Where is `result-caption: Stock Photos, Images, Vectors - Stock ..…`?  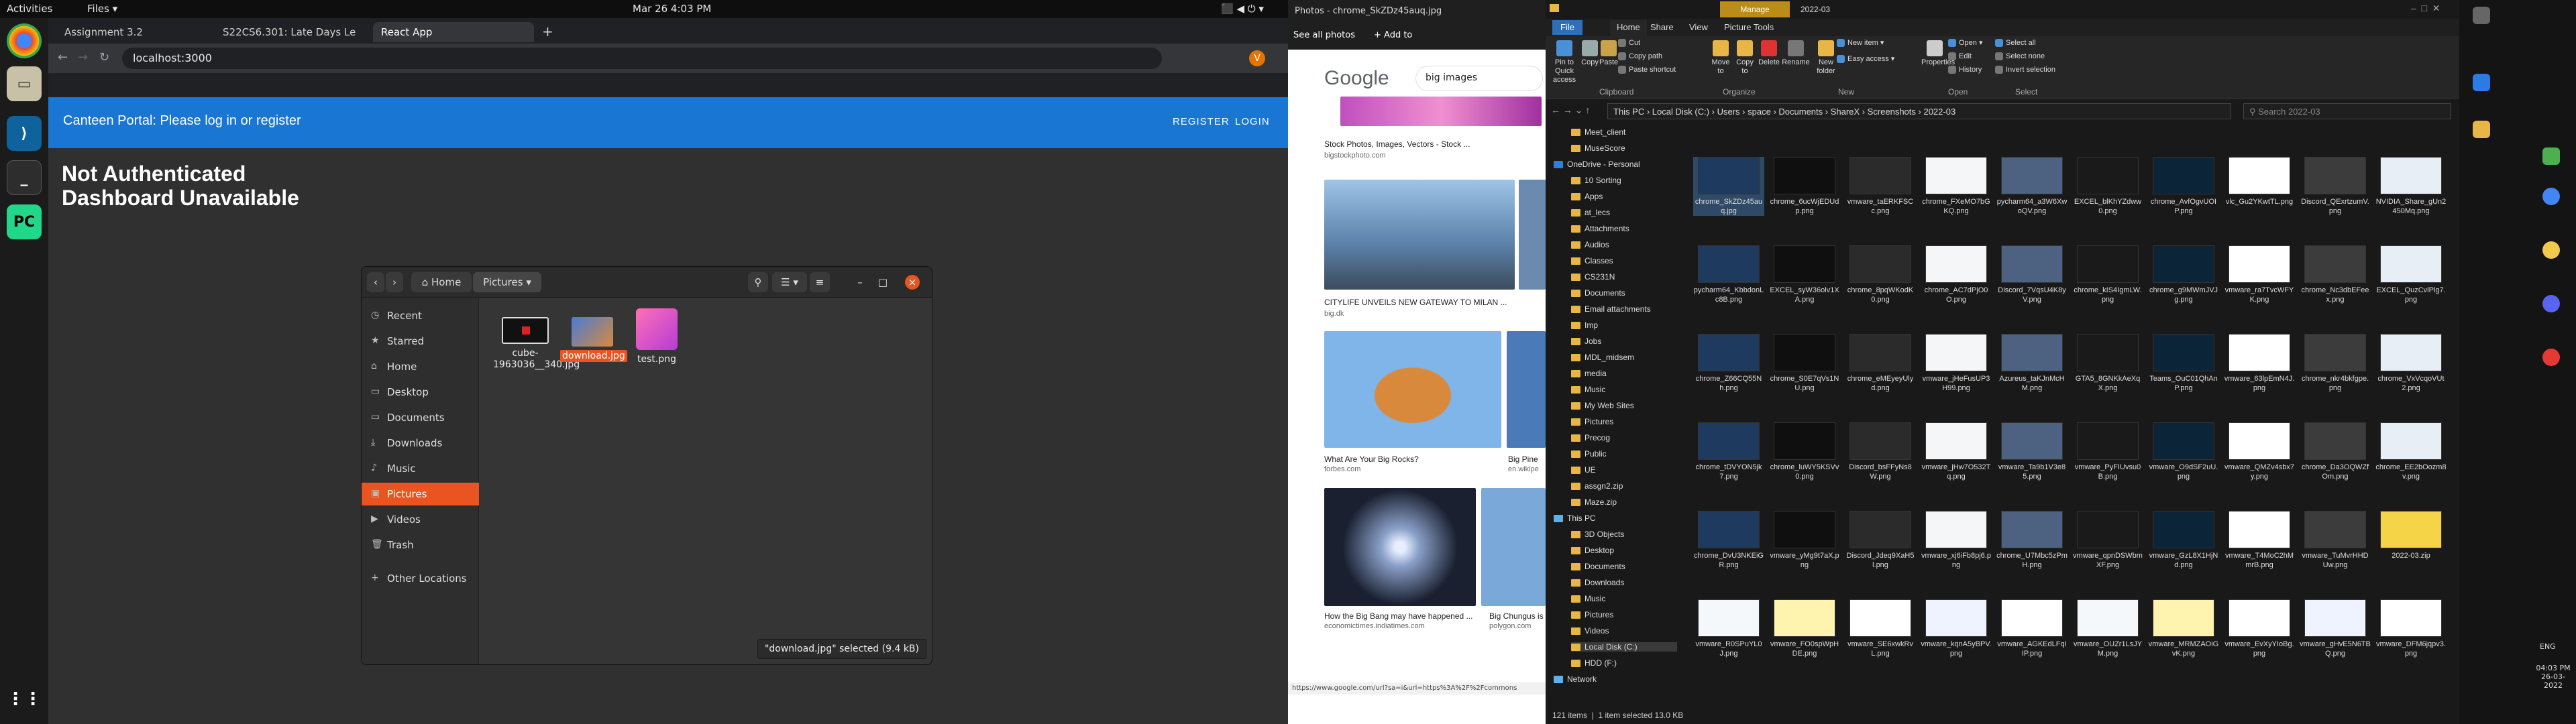
result-caption: Stock Photos, Images, Vectors - Stock ..… is located at coordinates (1397, 144).